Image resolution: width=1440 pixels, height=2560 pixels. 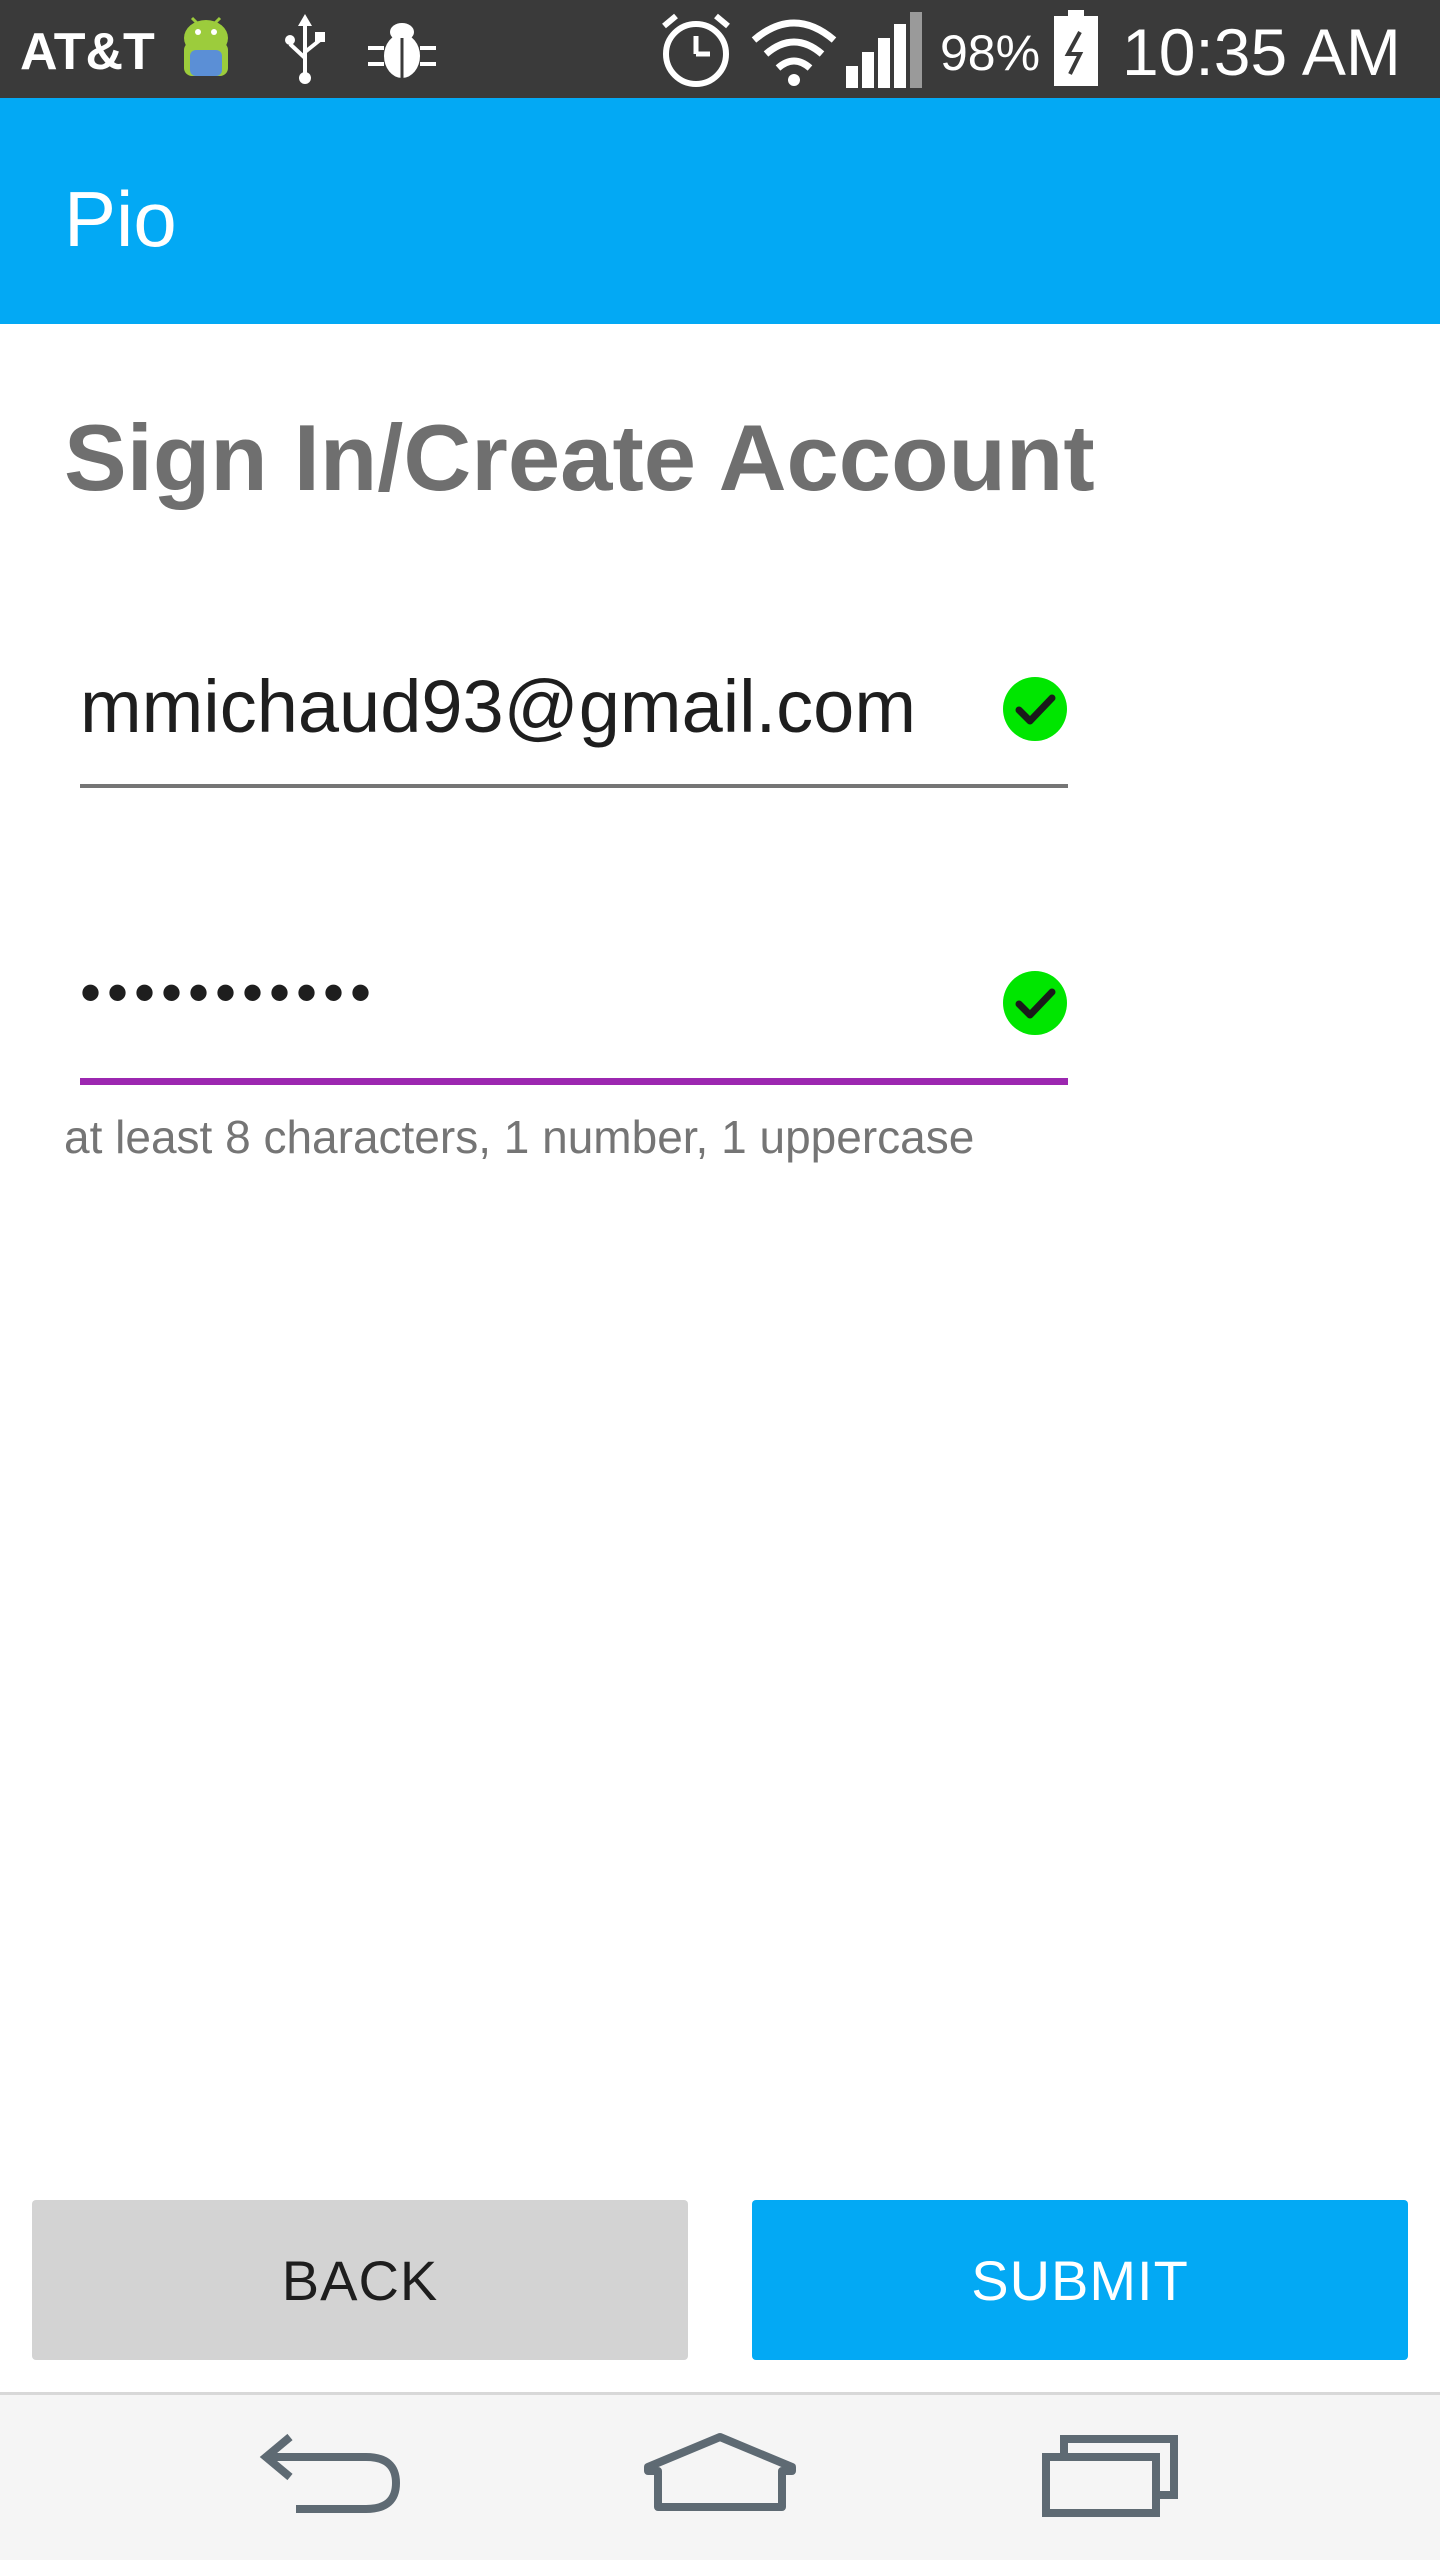 What do you see at coordinates (305, 52) in the screenshot?
I see `usb-icon` at bounding box center [305, 52].